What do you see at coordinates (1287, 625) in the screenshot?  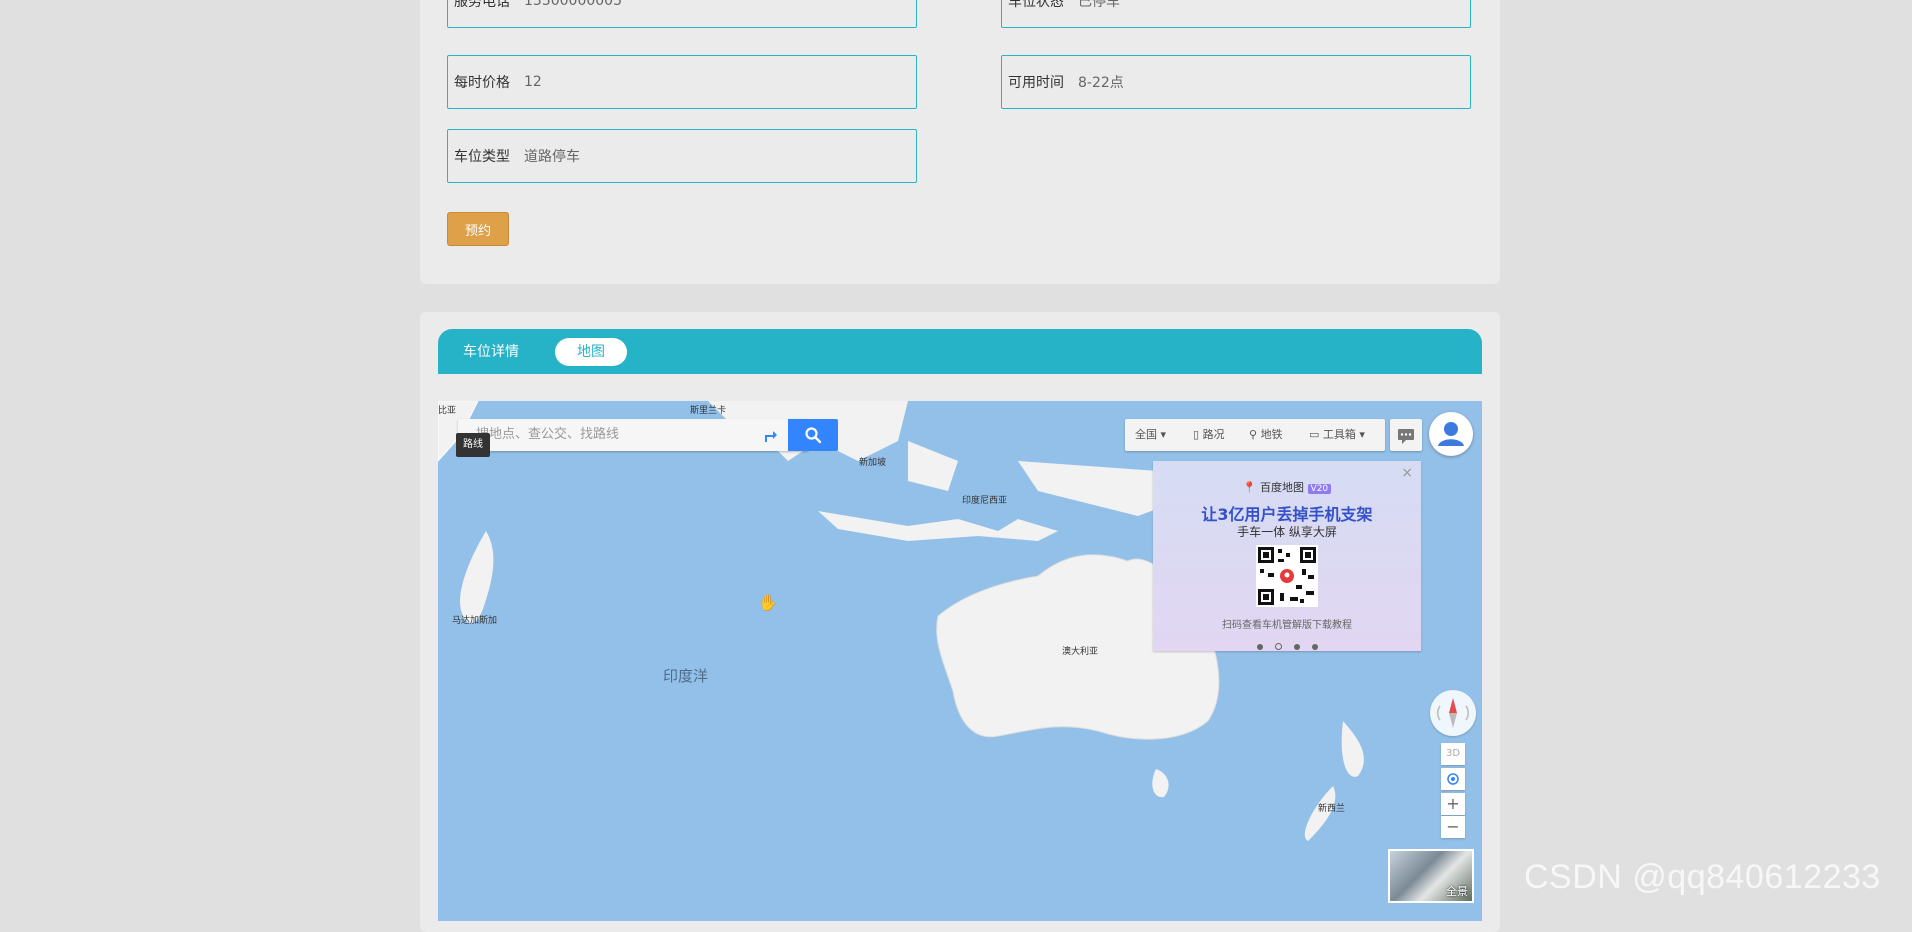 I see `ad-caption: 扫码查看车机管解版下载教程` at bounding box center [1287, 625].